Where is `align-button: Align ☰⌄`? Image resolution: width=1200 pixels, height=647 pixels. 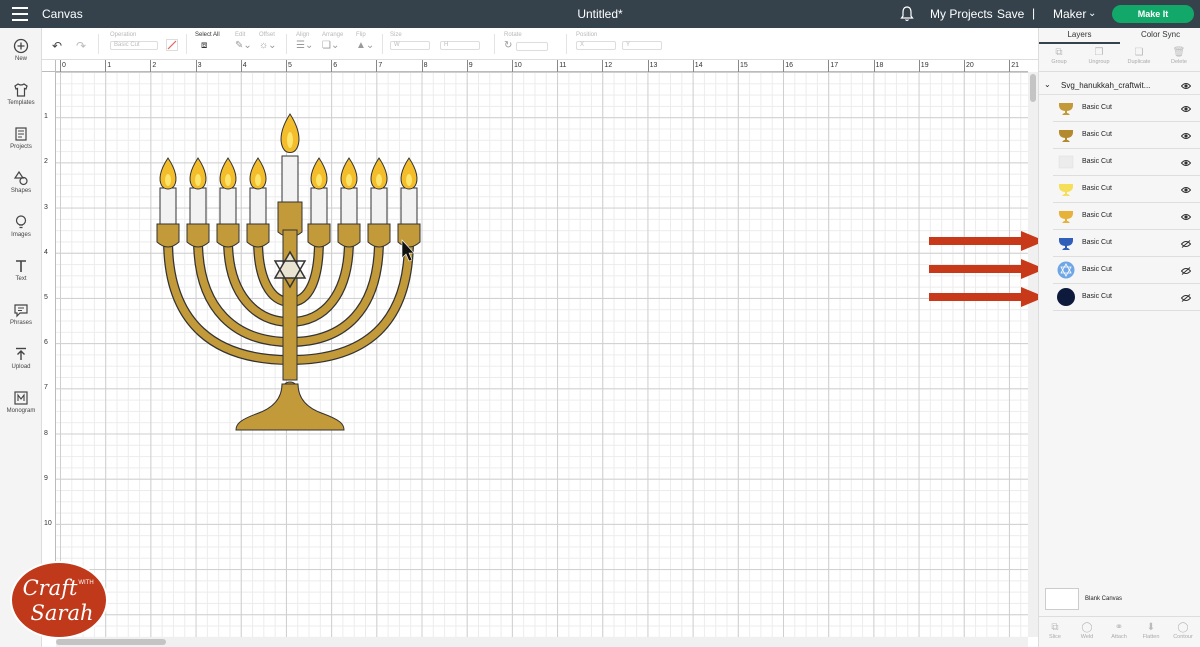 align-button: Align ☰⌄ is located at coordinates (304, 41).